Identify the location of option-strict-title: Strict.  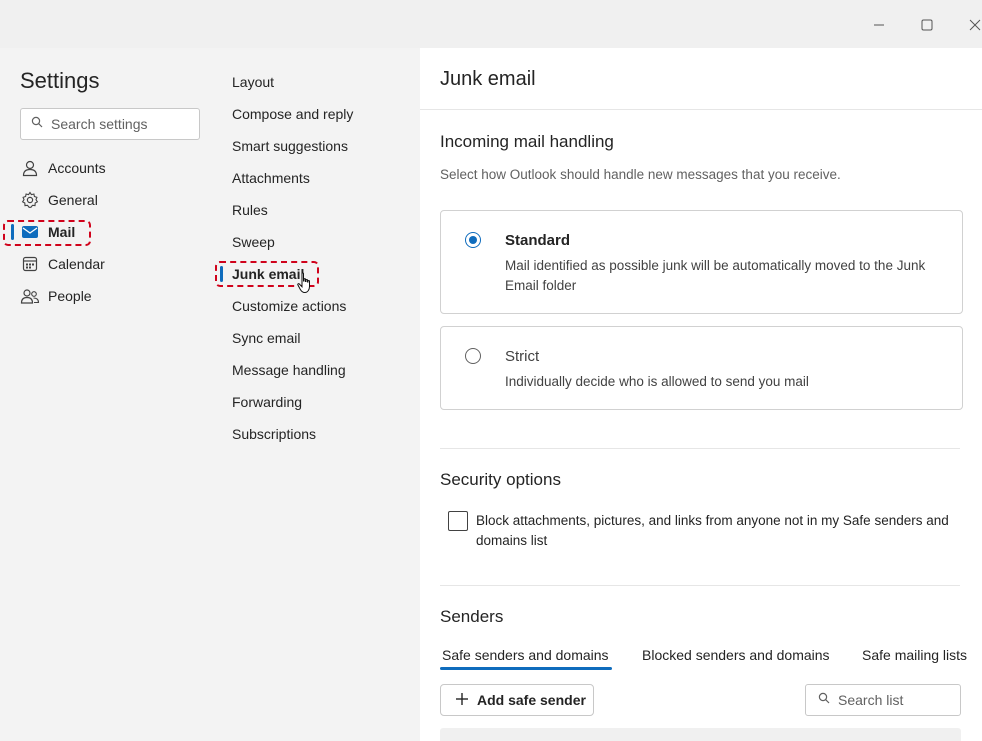
(522, 356).